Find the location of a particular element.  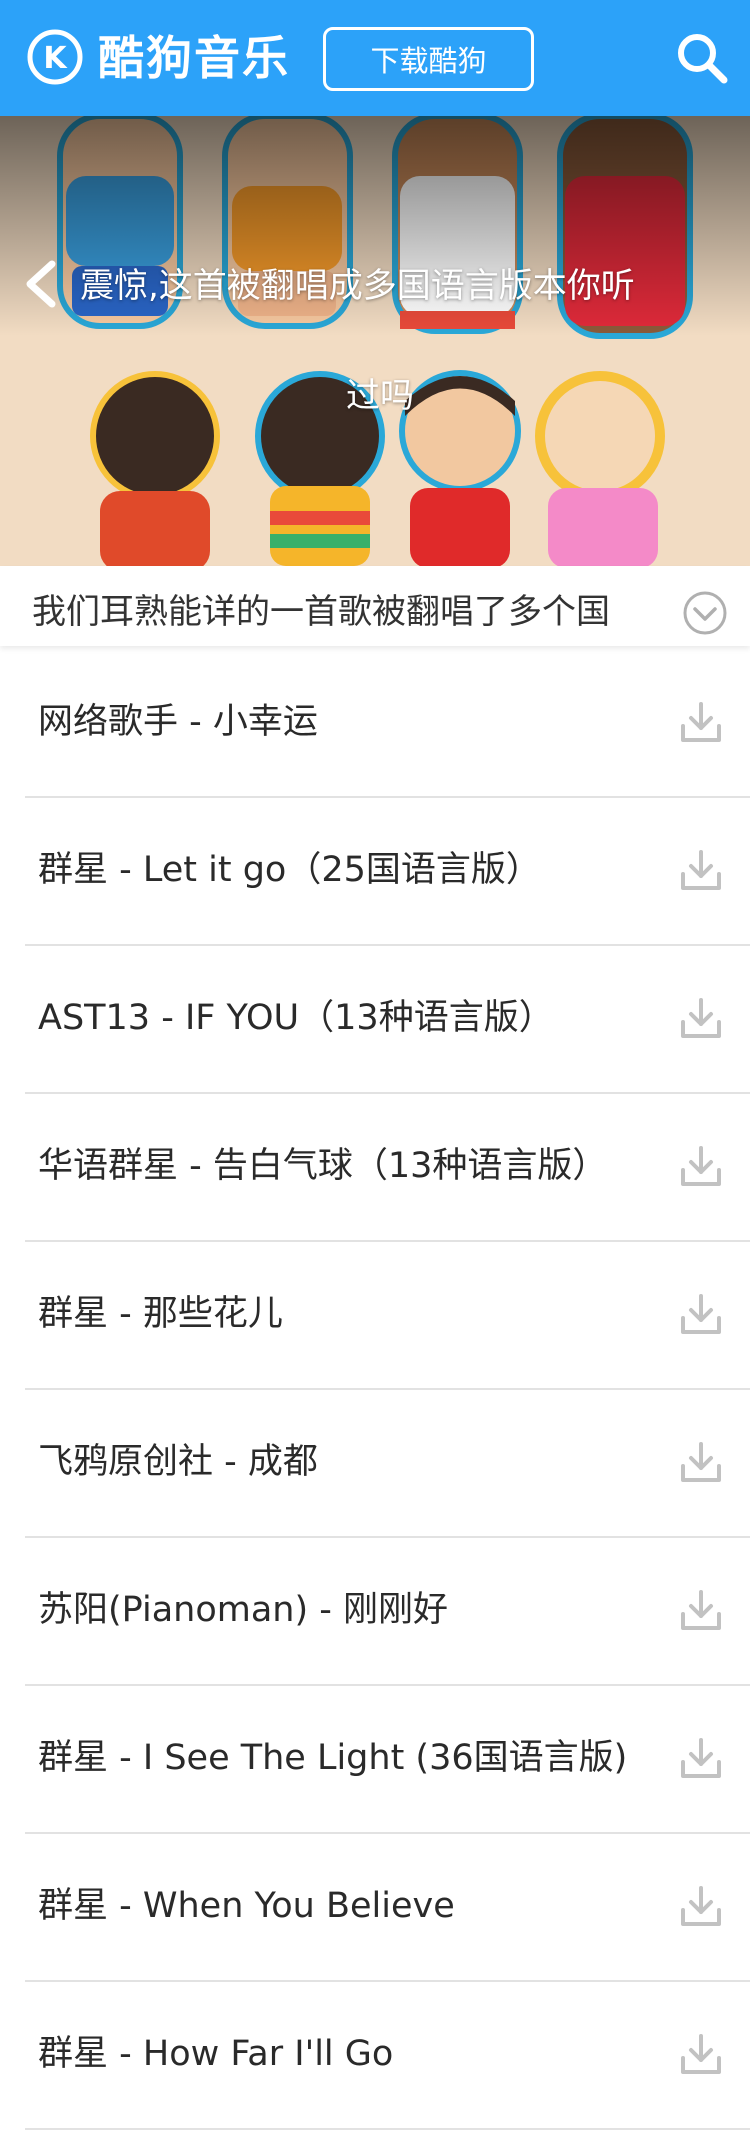

song-item: 群星 - I See The Light (36国语言版) is located at coordinates (387, 1760).